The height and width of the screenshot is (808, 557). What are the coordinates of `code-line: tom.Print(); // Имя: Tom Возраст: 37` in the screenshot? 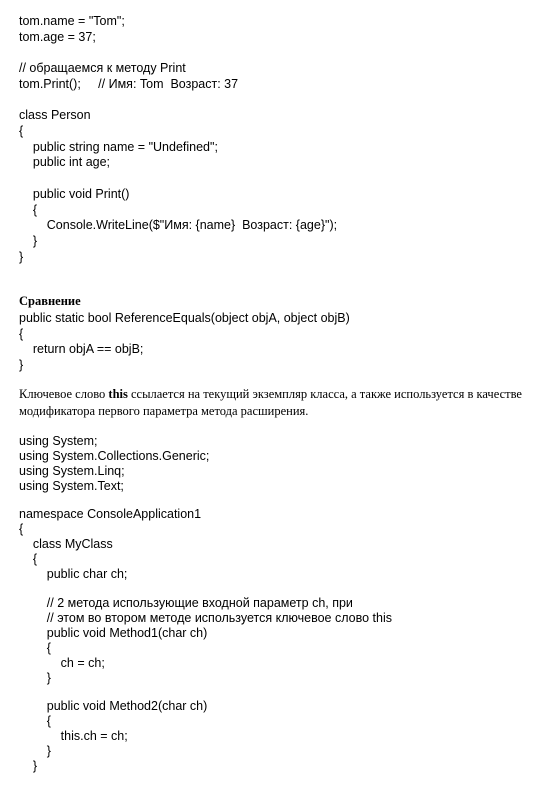 It's located at (129, 84).